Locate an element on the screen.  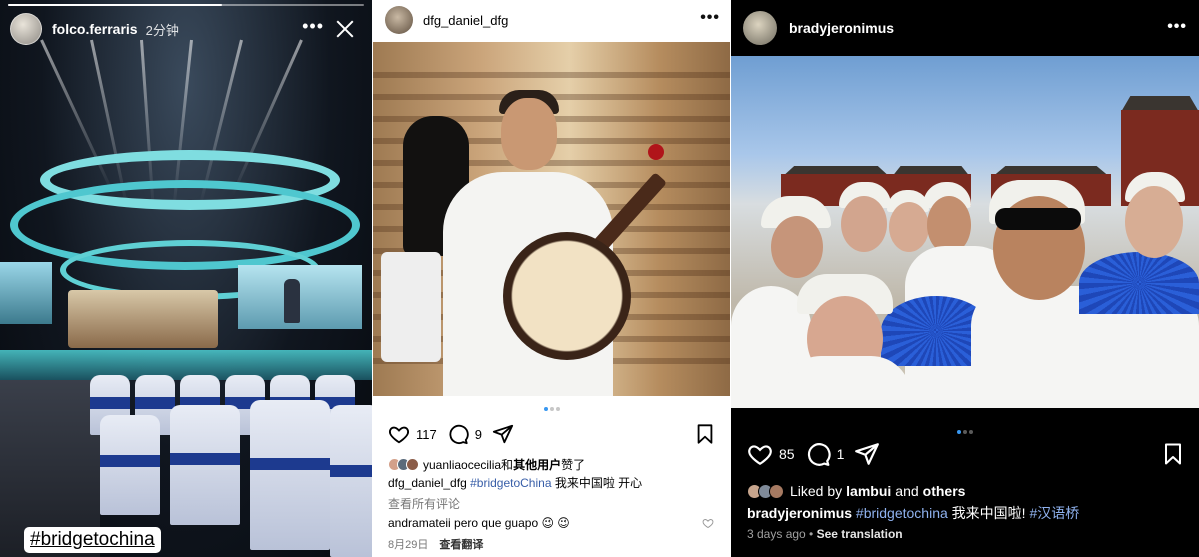
liked-by-join: 和 is located at coordinates (507, 465).